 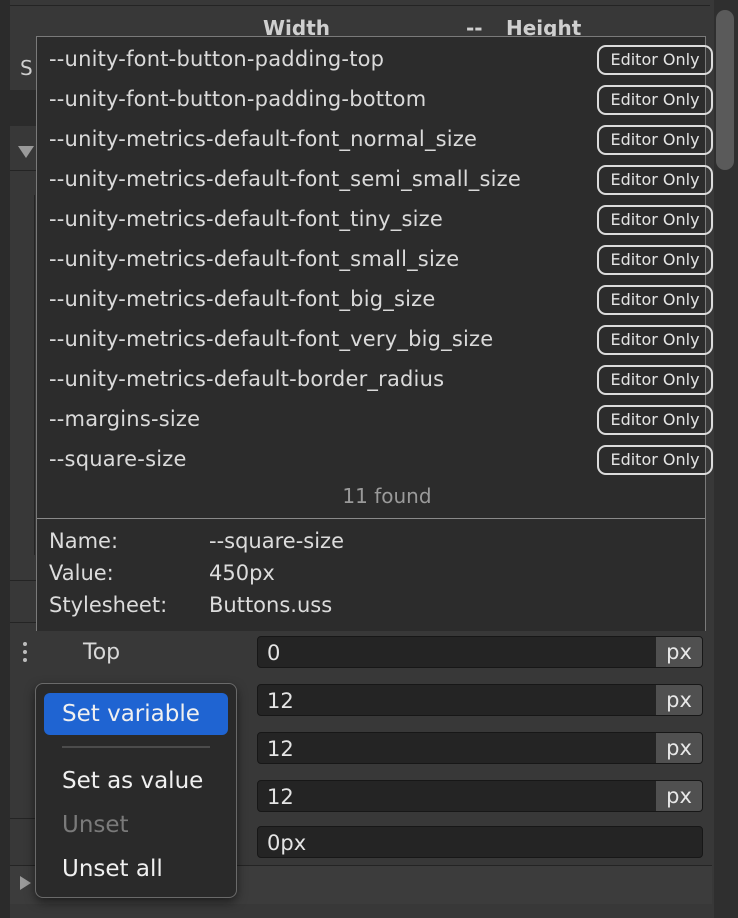 What do you see at coordinates (81, 573) in the screenshot?
I see `detail-key: Value:` at bounding box center [81, 573].